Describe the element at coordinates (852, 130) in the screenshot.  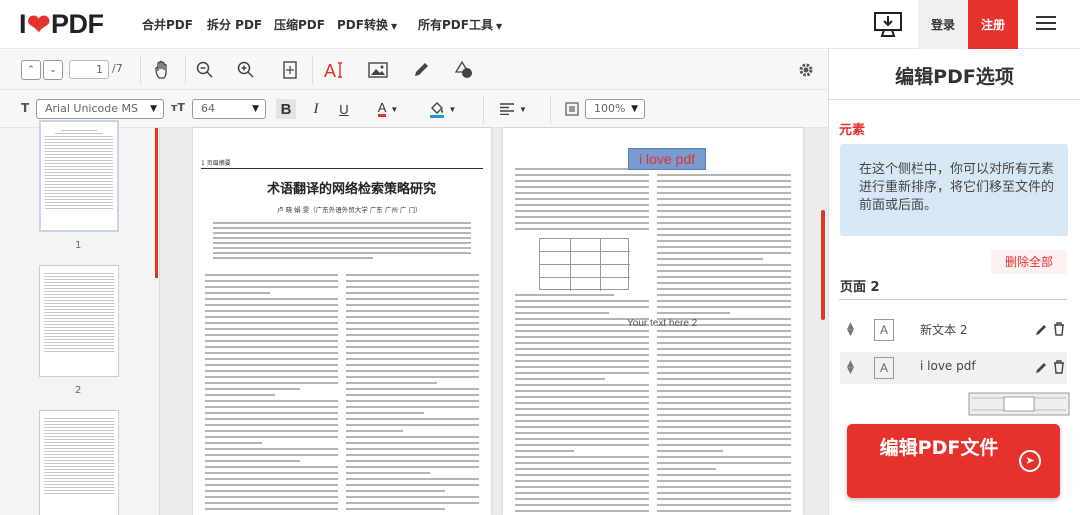
I see `elements-section-label: 元素` at that location.